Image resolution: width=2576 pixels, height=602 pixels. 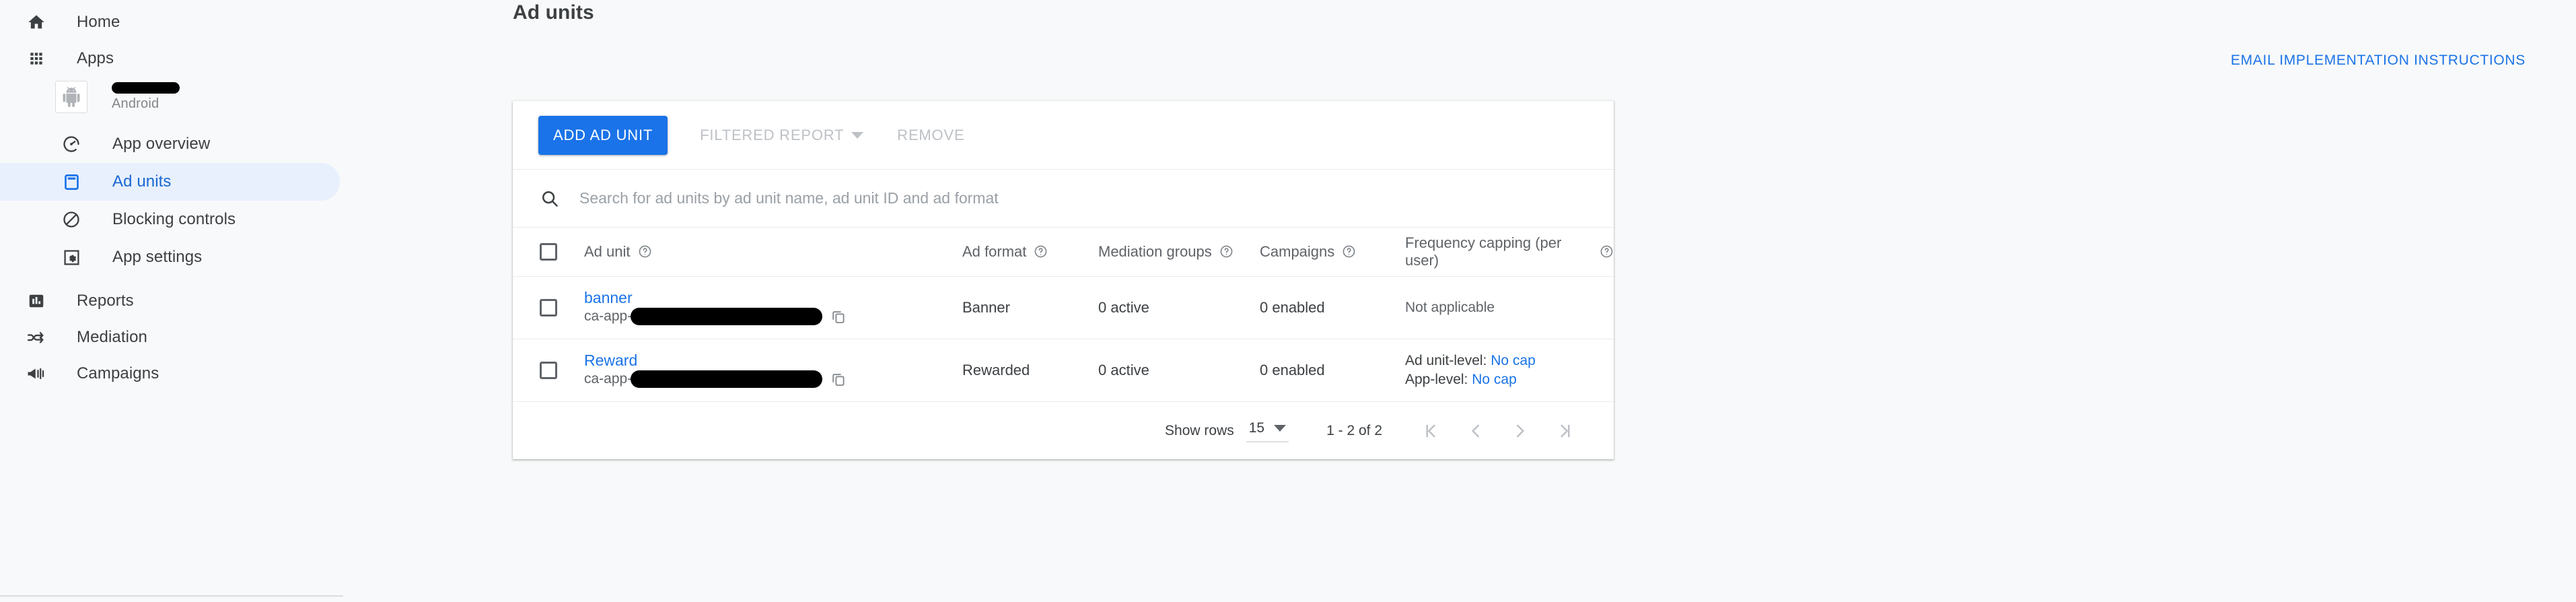 I want to click on block-icon, so click(x=71, y=219).